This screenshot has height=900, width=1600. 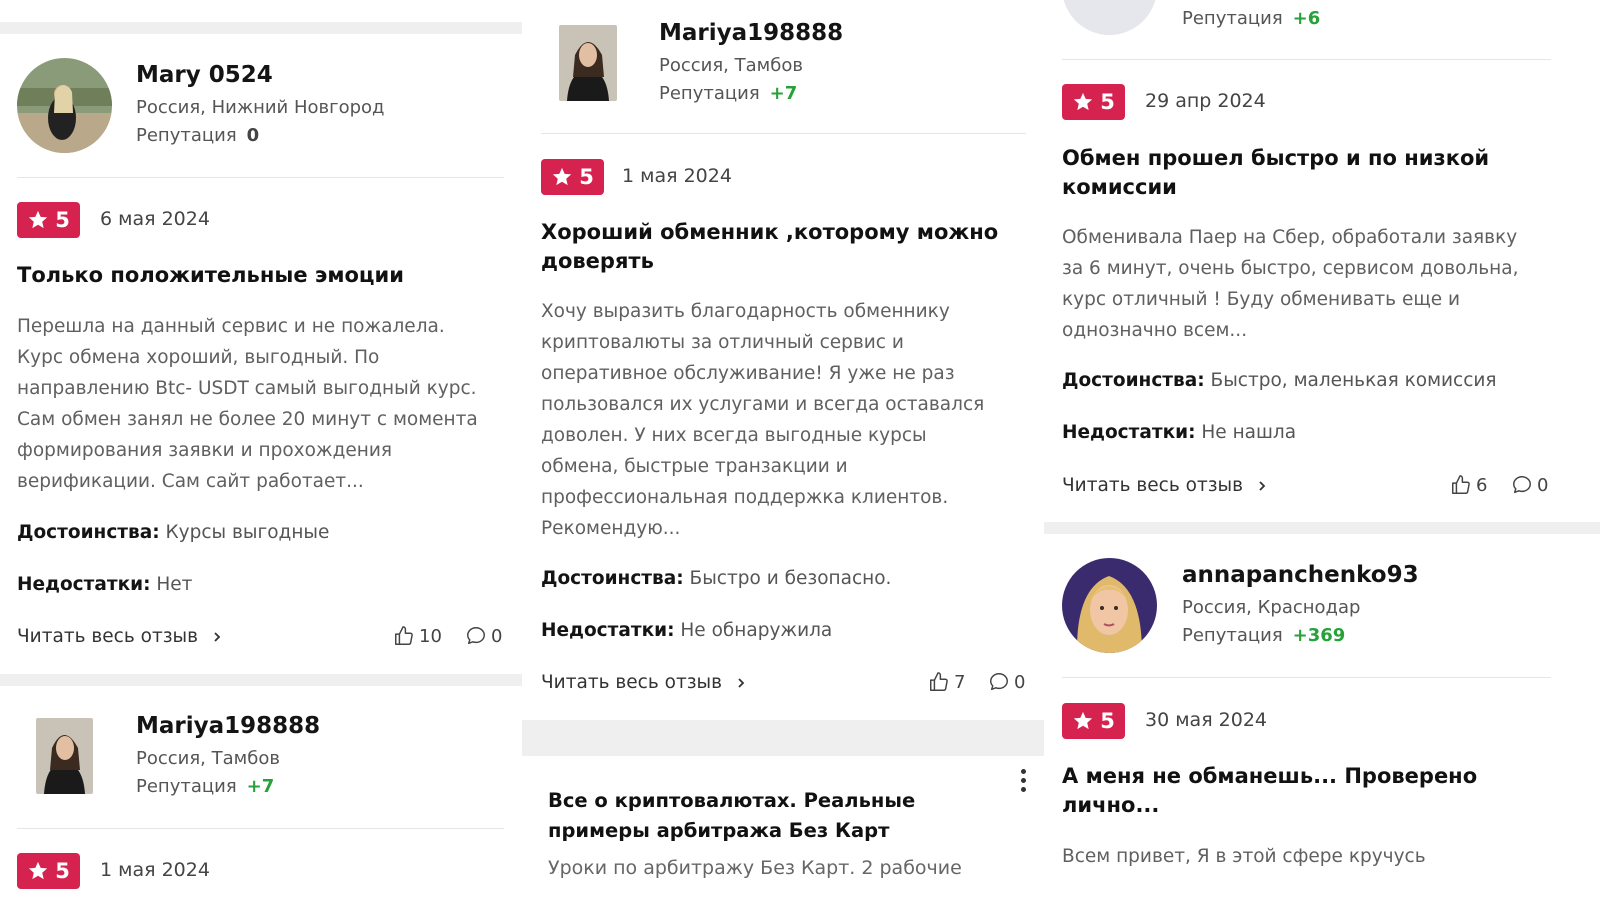 I want to click on user-location: Россия, Краснодар, so click(x=1271, y=607).